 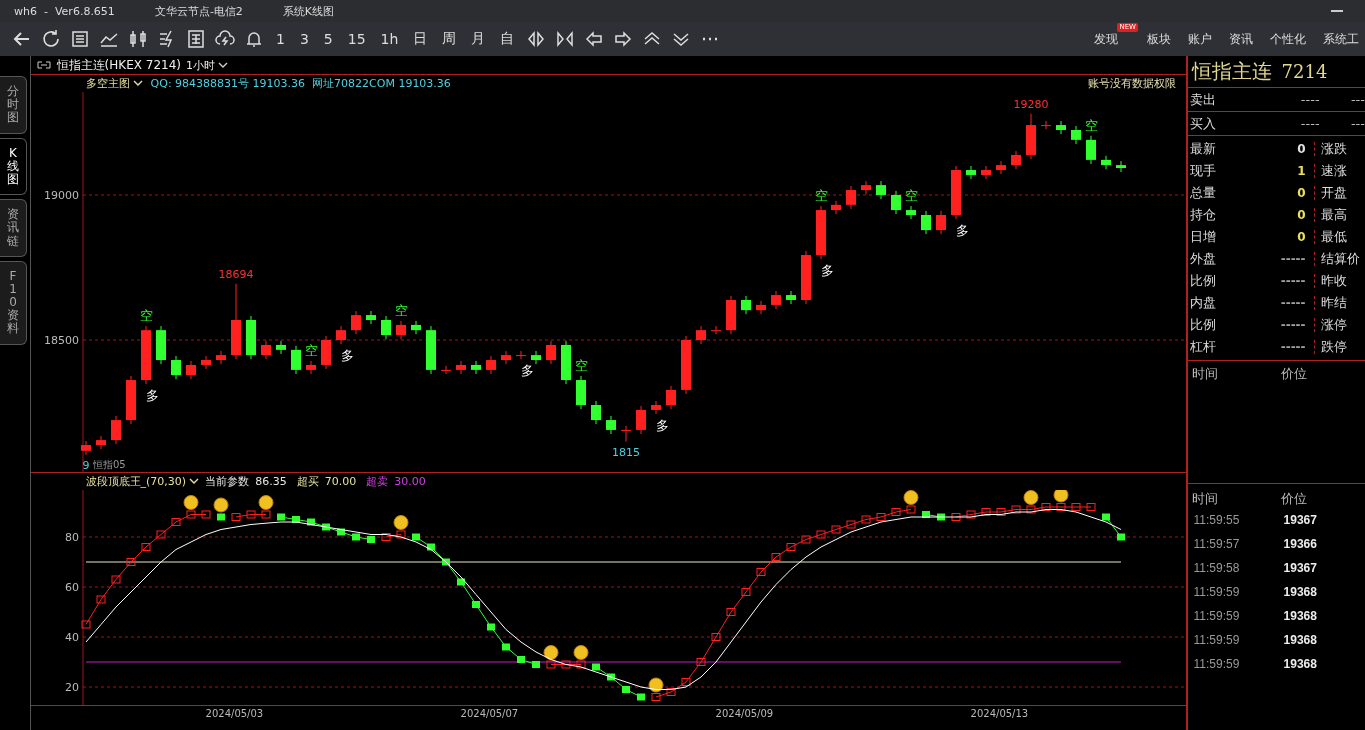 What do you see at coordinates (13, 302) in the screenshot?
I see `side-tab: F10资料` at bounding box center [13, 302].